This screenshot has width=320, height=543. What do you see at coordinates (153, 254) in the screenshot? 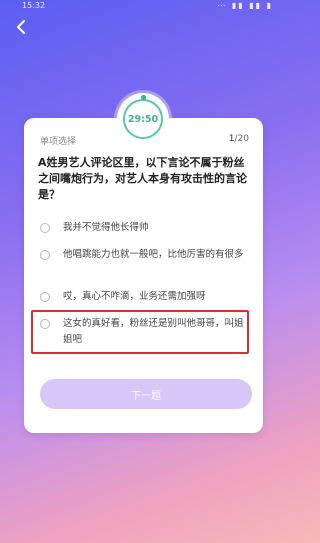
I see `option-text: 他唱跳能力也就一般吧，比他厉害的有很多` at bounding box center [153, 254].